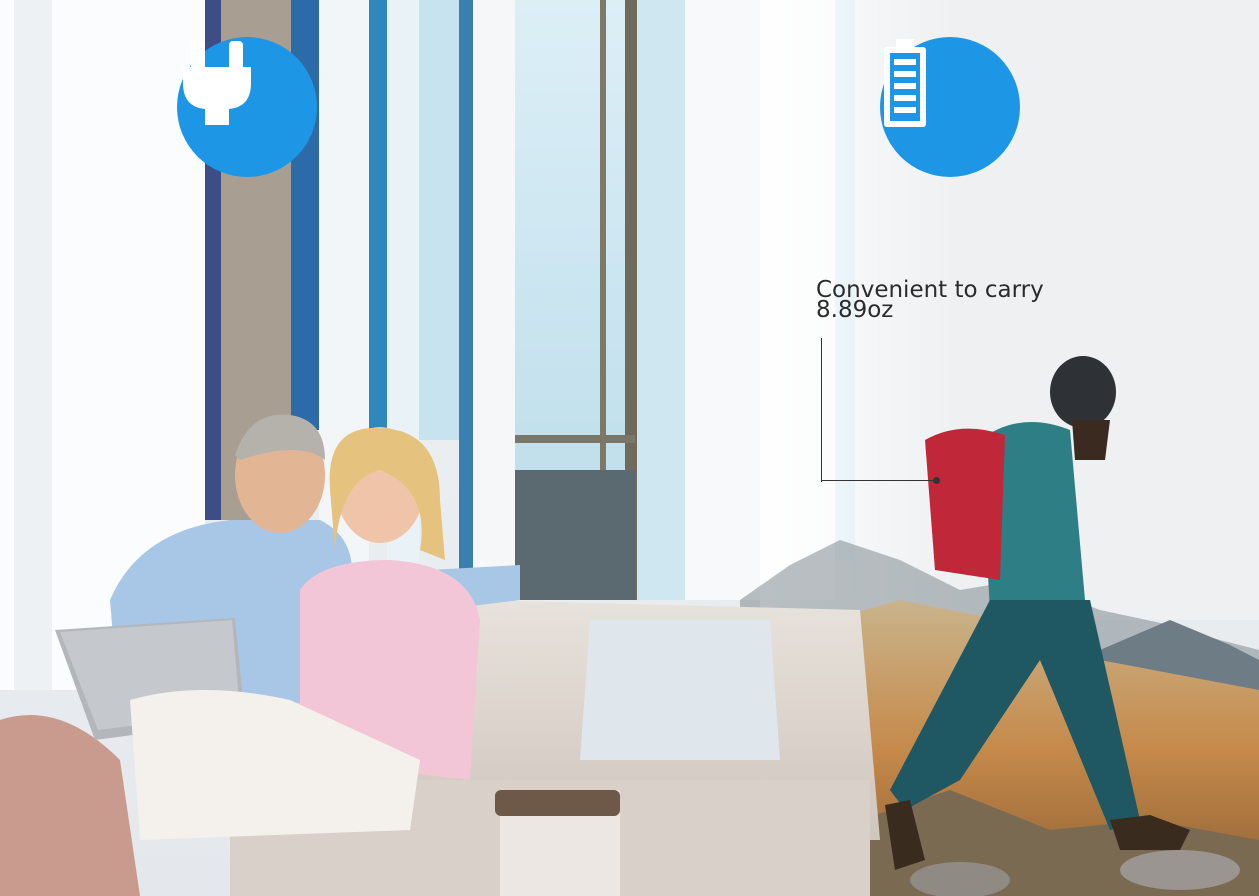 The height and width of the screenshot is (896, 1259). What do you see at coordinates (247, 107) in the screenshot?
I see `power-plug-icon` at bounding box center [247, 107].